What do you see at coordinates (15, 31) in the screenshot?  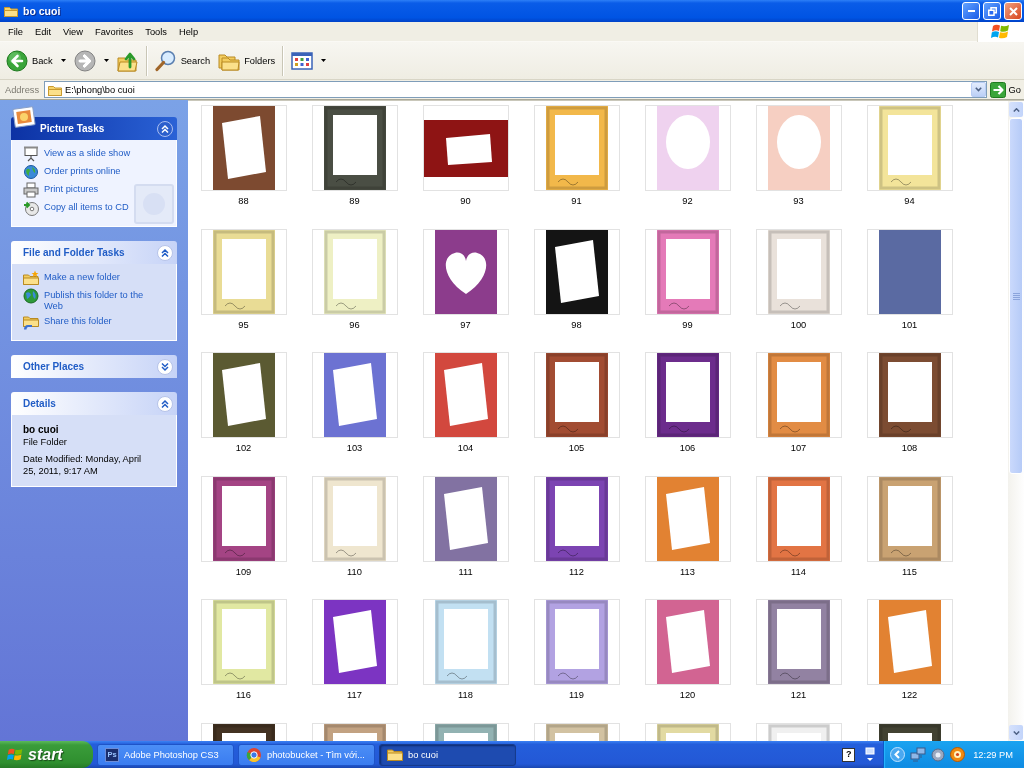 I see `menu-item: File` at bounding box center [15, 31].